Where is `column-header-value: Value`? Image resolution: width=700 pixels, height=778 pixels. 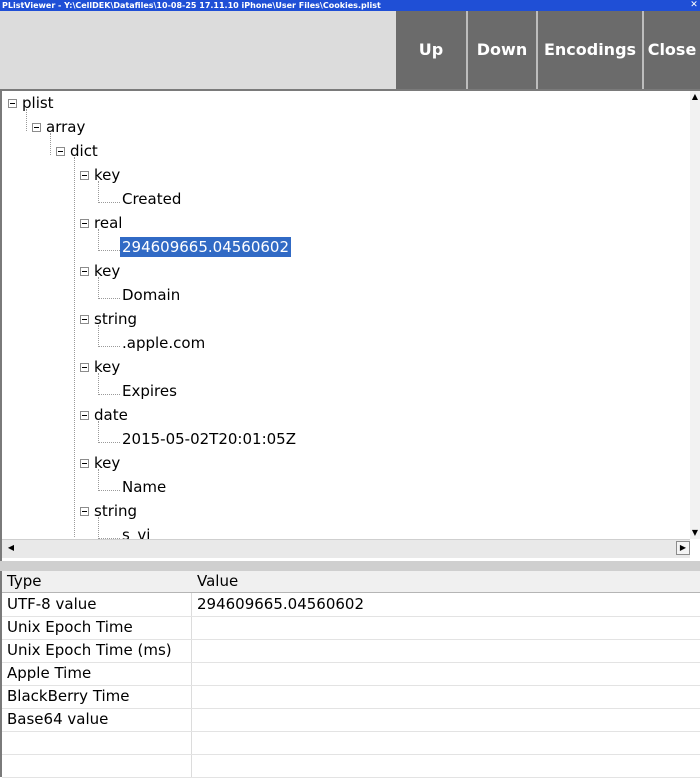
column-header-value: Value is located at coordinates (446, 581).